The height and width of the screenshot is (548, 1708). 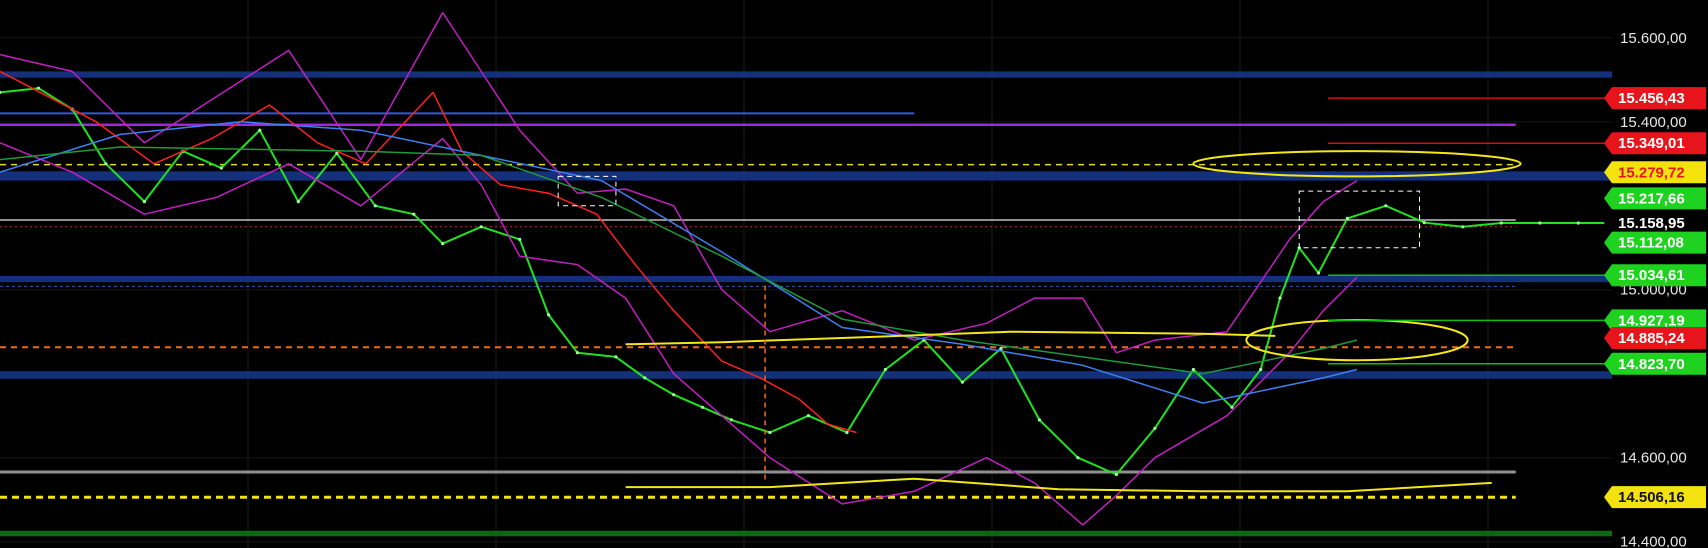 I want to click on price-tag-label: 15.034,61, so click(x=1651, y=275).